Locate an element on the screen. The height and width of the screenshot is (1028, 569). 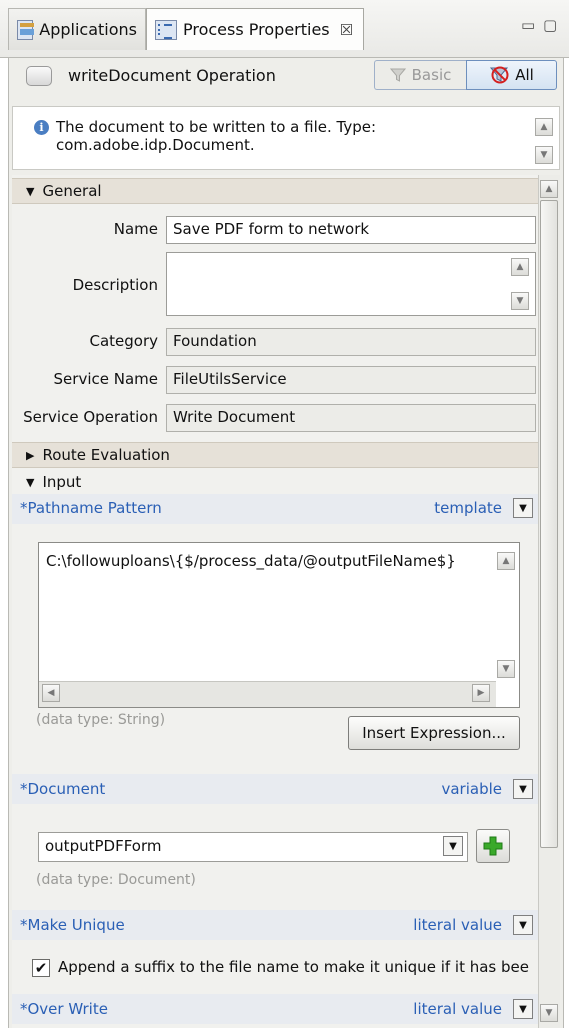
scroll-down-icon: ▼ is located at coordinates (549, 1013).